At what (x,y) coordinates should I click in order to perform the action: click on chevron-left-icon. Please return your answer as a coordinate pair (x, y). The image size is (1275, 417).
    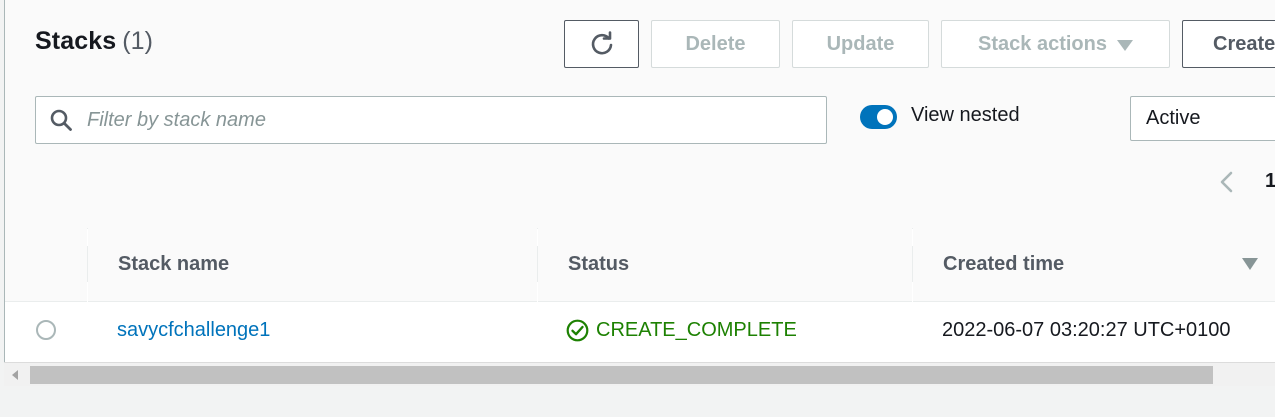
    Looking at the image, I should click on (1227, 182).